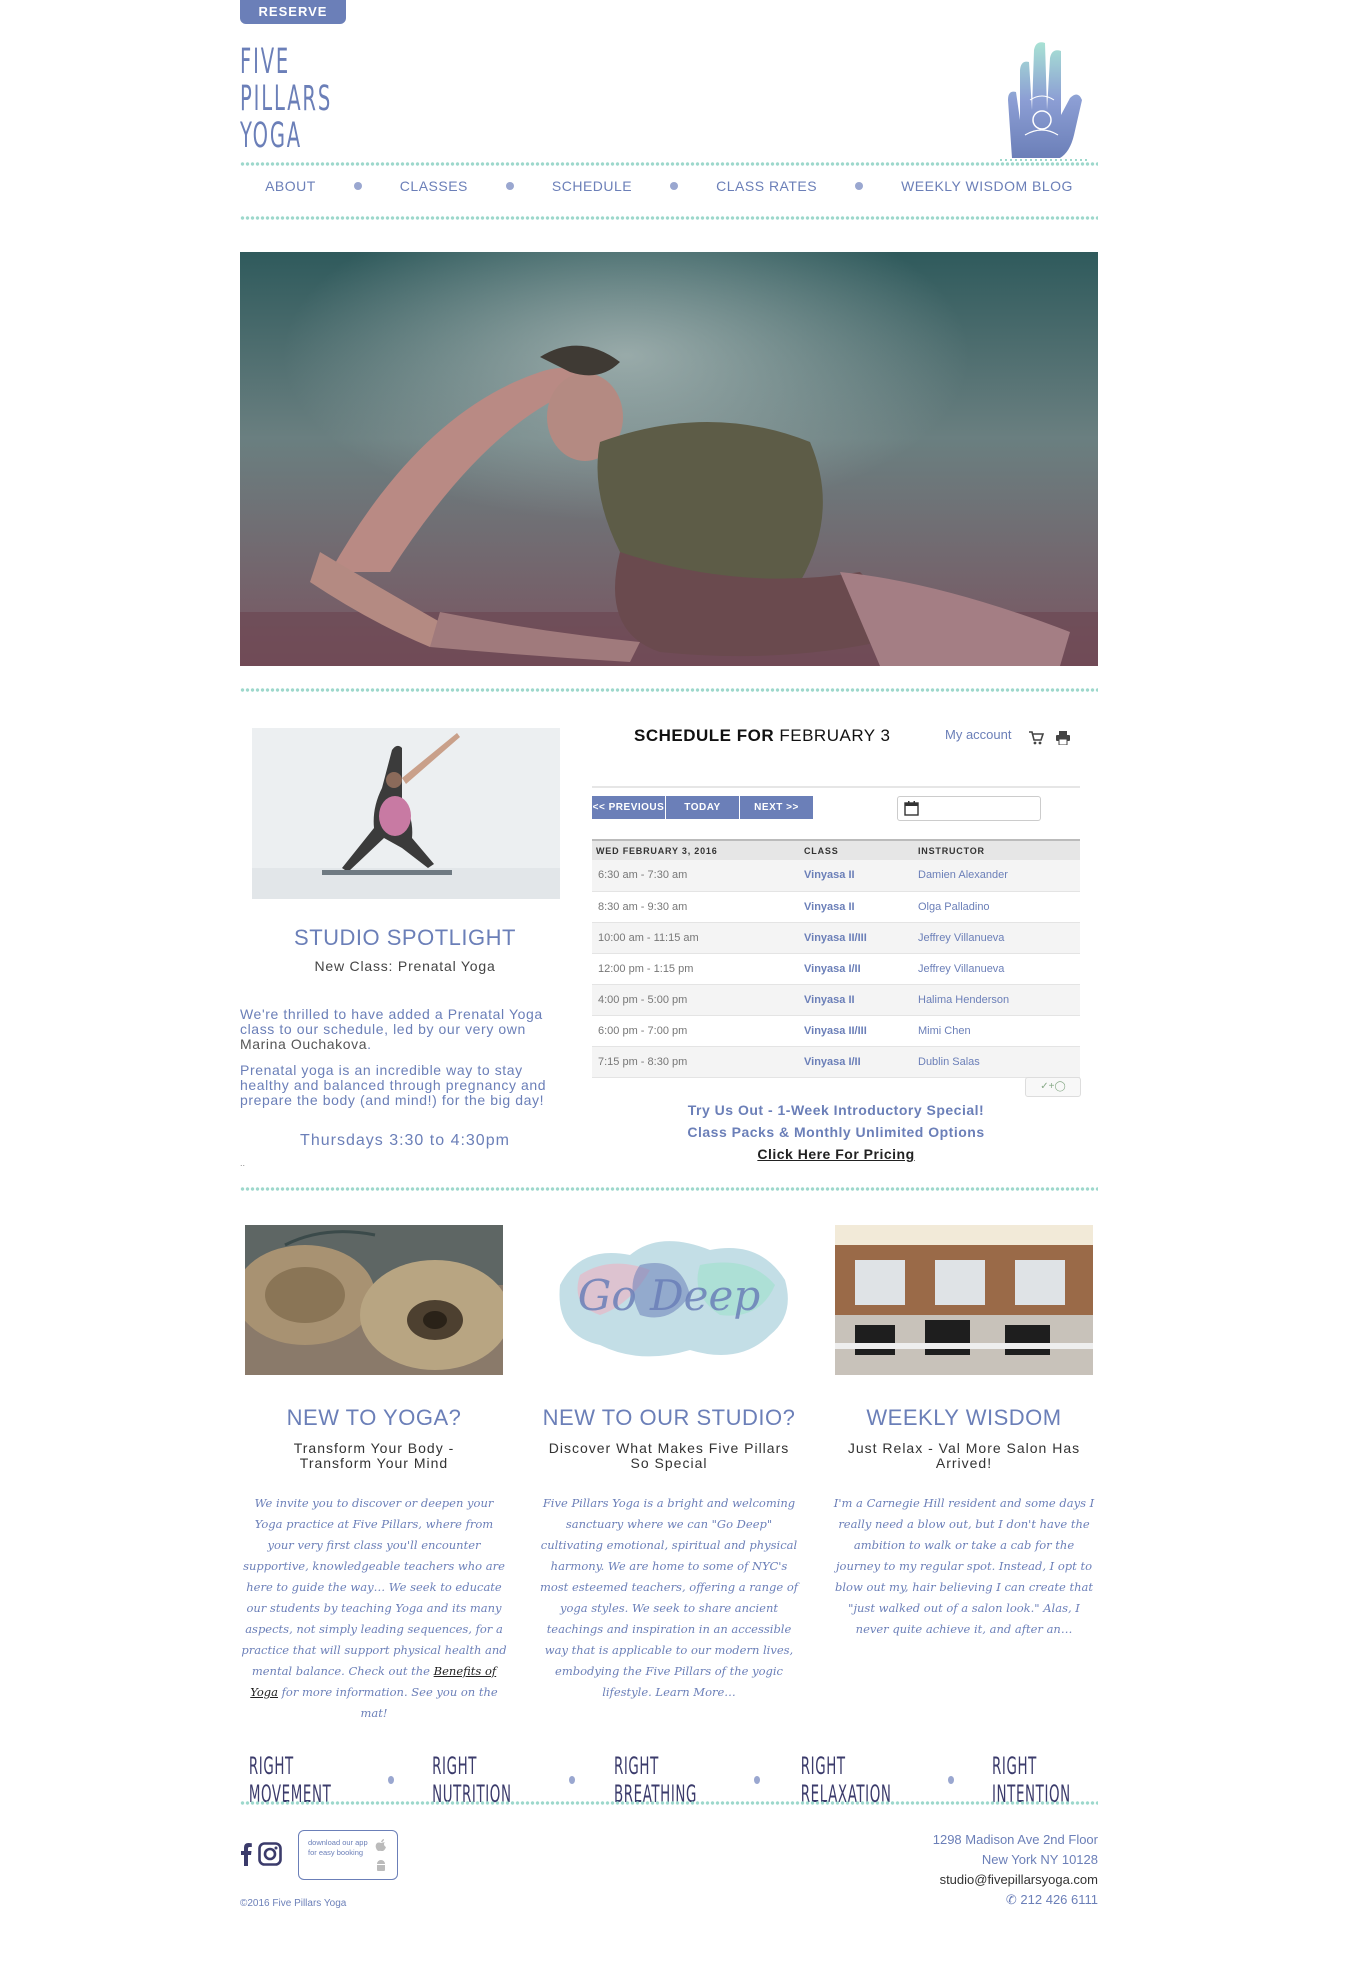  What do you see at coordinates (999, 907) in the screenshot?
I see `instructor-link: Olga Palladino` at bounding box center [999, 907].